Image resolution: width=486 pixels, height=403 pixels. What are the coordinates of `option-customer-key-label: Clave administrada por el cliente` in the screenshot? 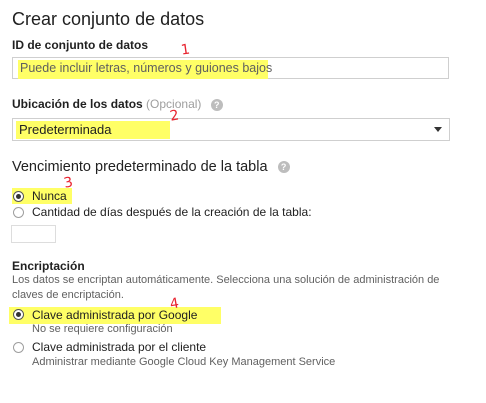 It's located at (119, 347).